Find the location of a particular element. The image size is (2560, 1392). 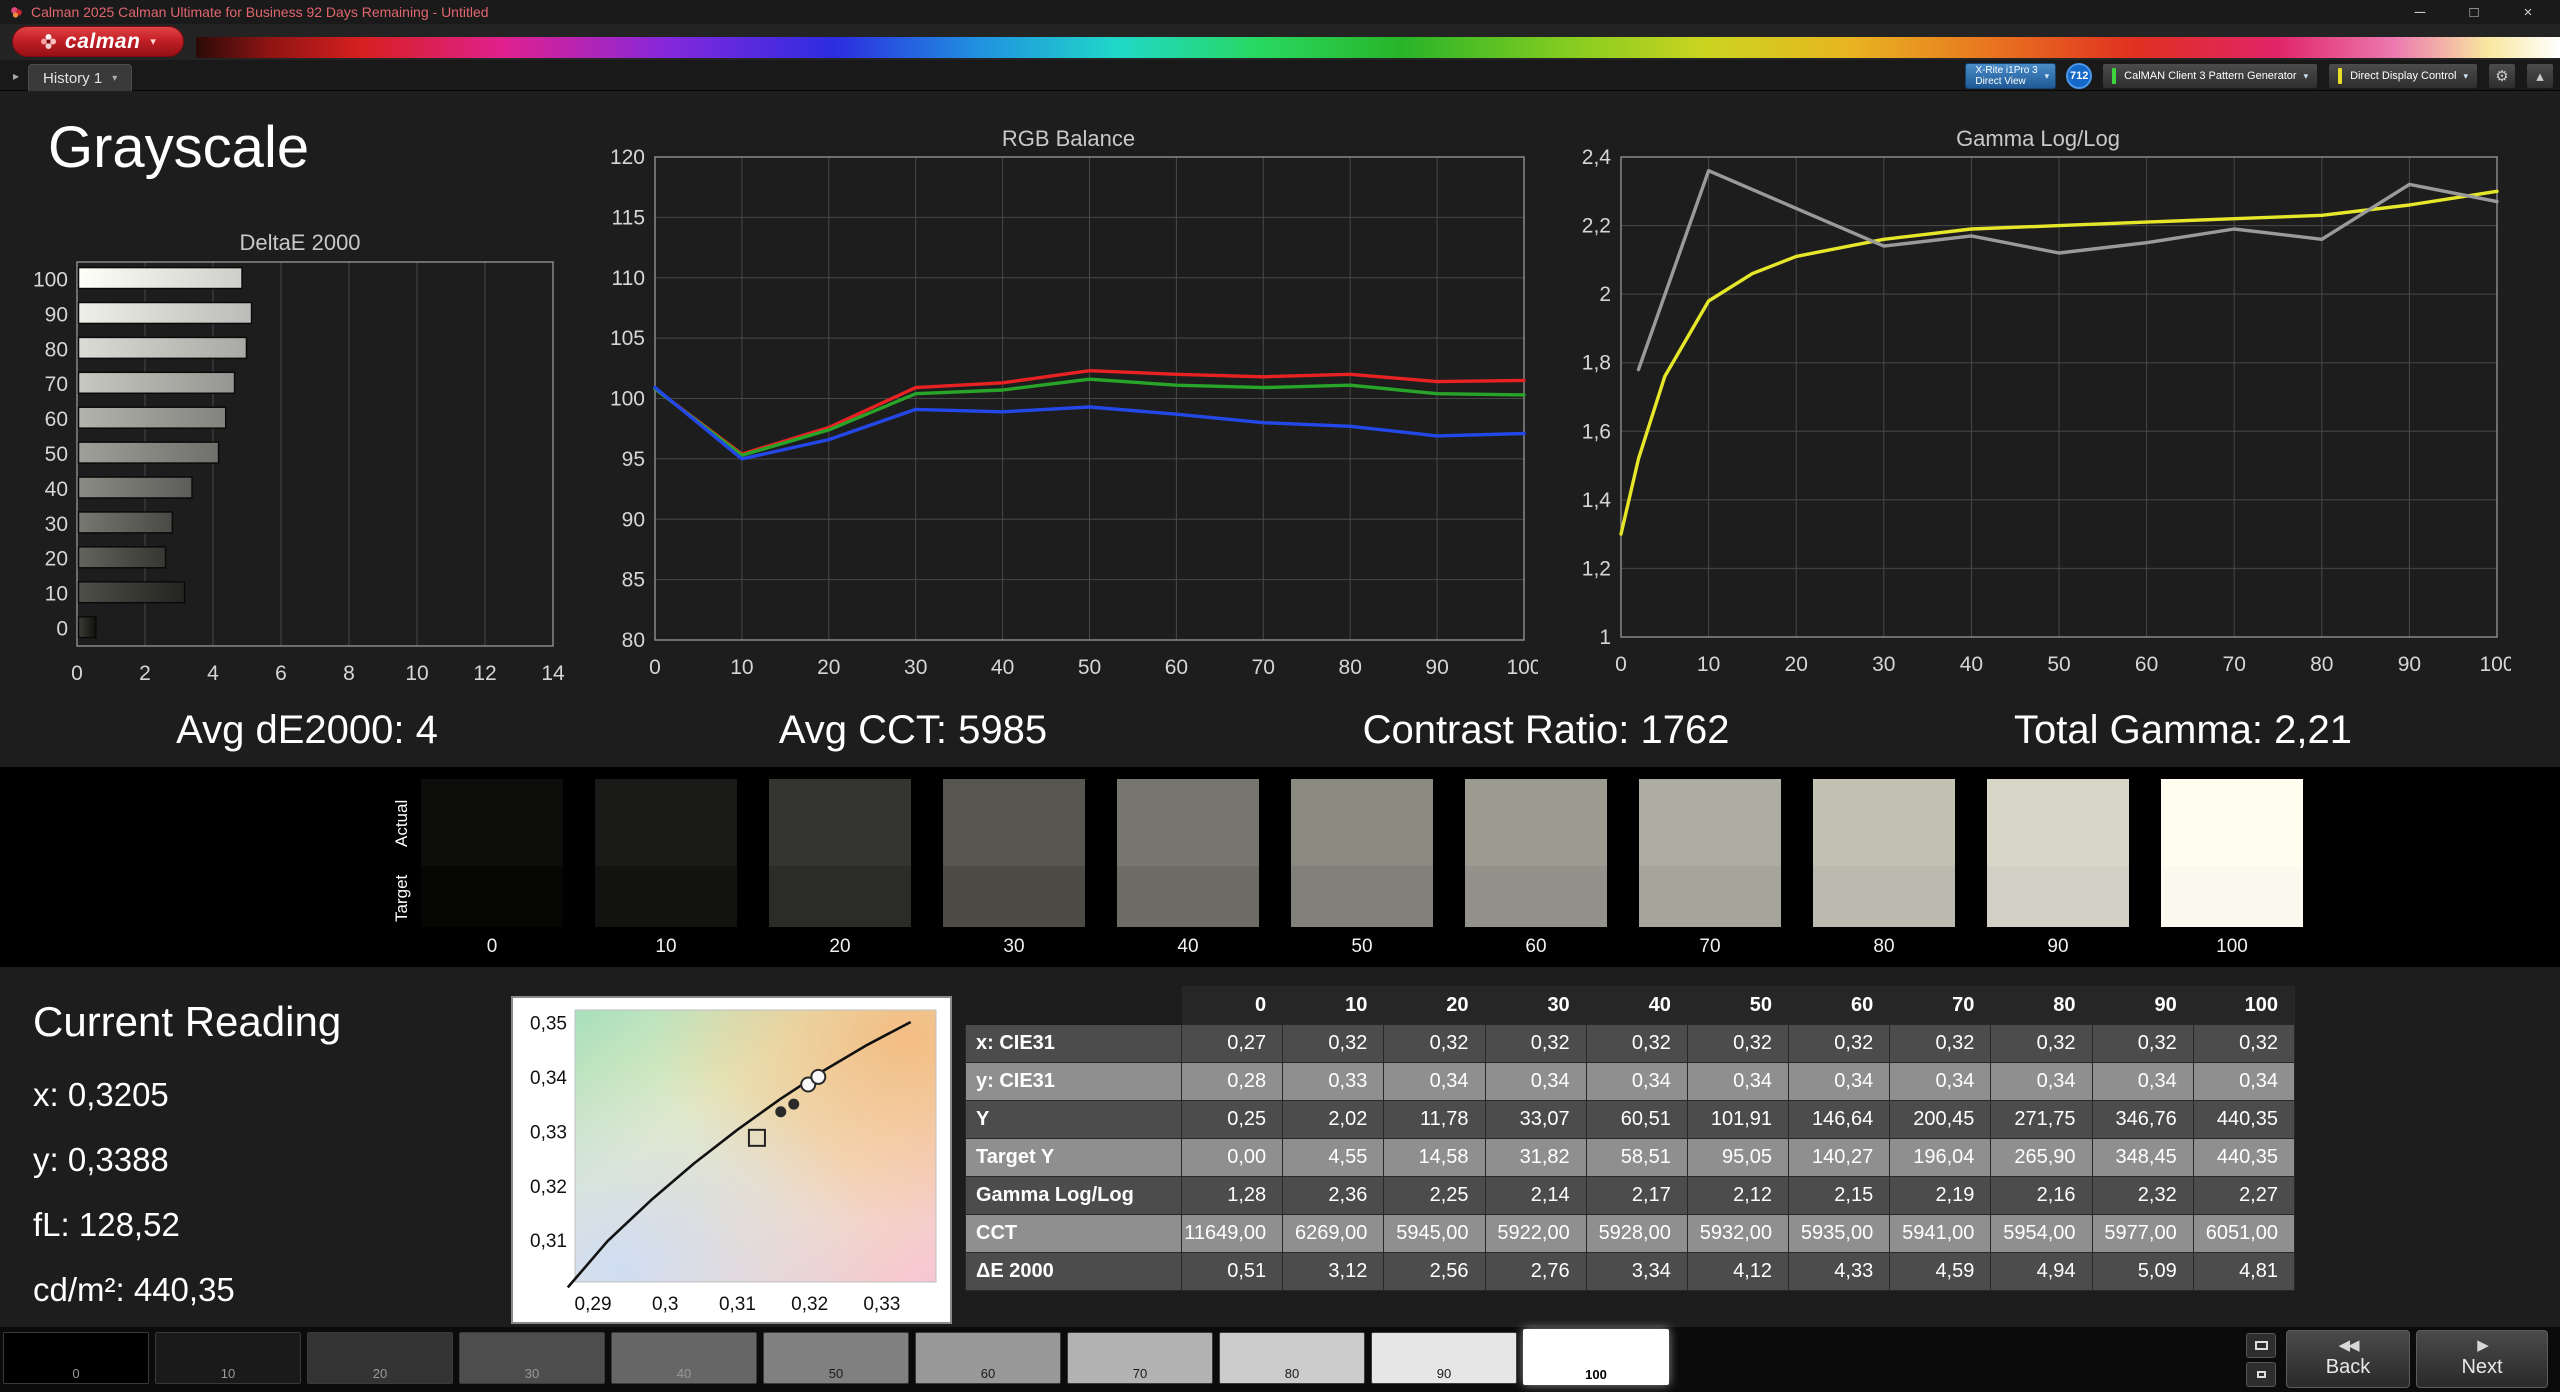

table-cell: 0,00 is located at coordinates (1232, 1157).